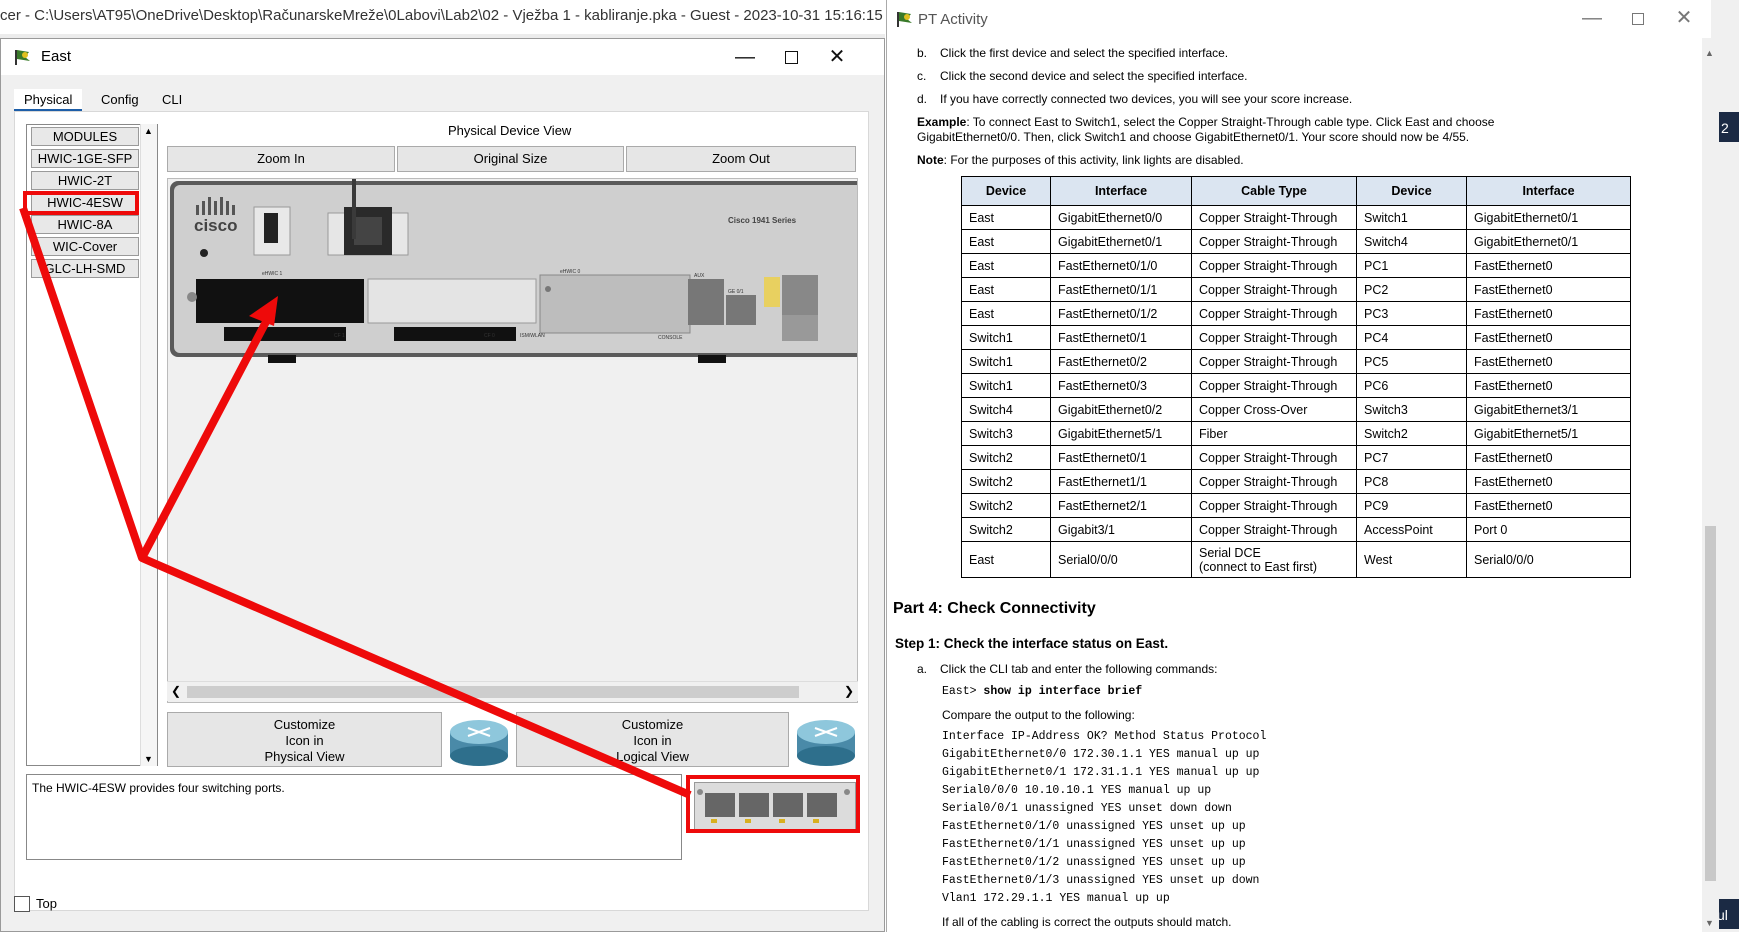 The height and width of the screenshot is (932, 1739). What do you see at coordinates (272, 274) in the screenshot?
I see `slot-label: eHWIC 1` at bounding box center [272, 274].